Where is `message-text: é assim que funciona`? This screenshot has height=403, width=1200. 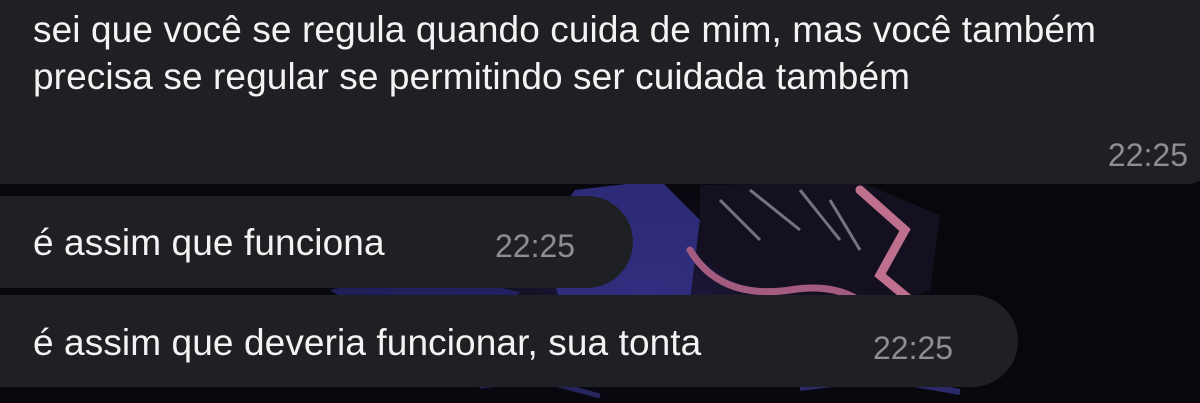
message-text: é assim que funciona is located at coordinates (209, 242).